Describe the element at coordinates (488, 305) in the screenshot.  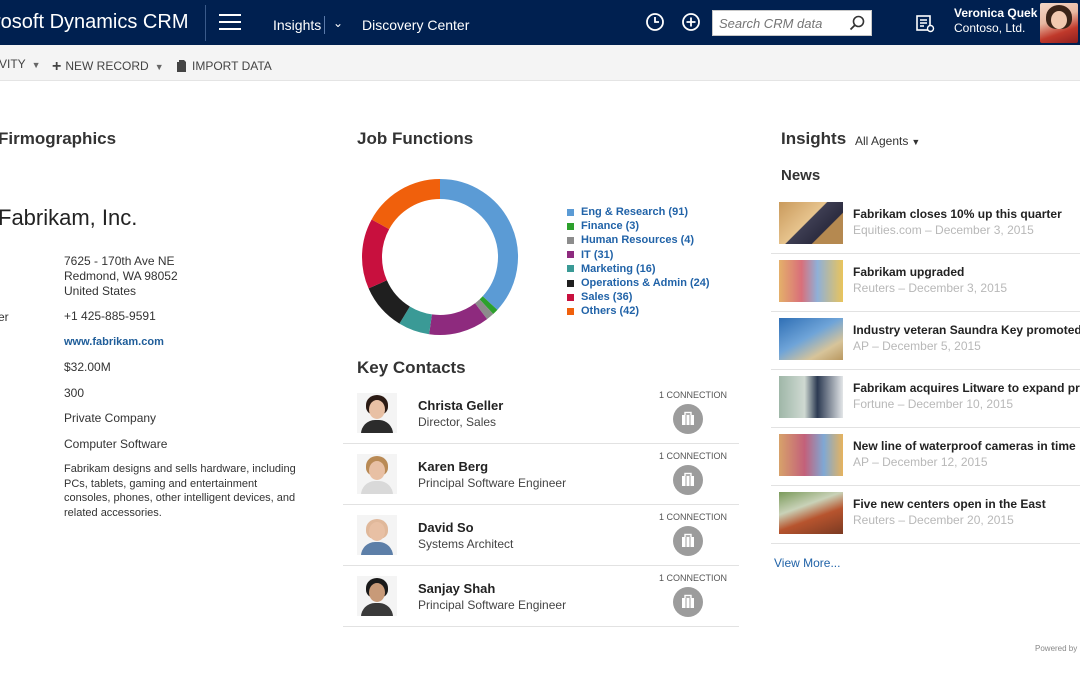
I see `donut-segment-finance` at that location.